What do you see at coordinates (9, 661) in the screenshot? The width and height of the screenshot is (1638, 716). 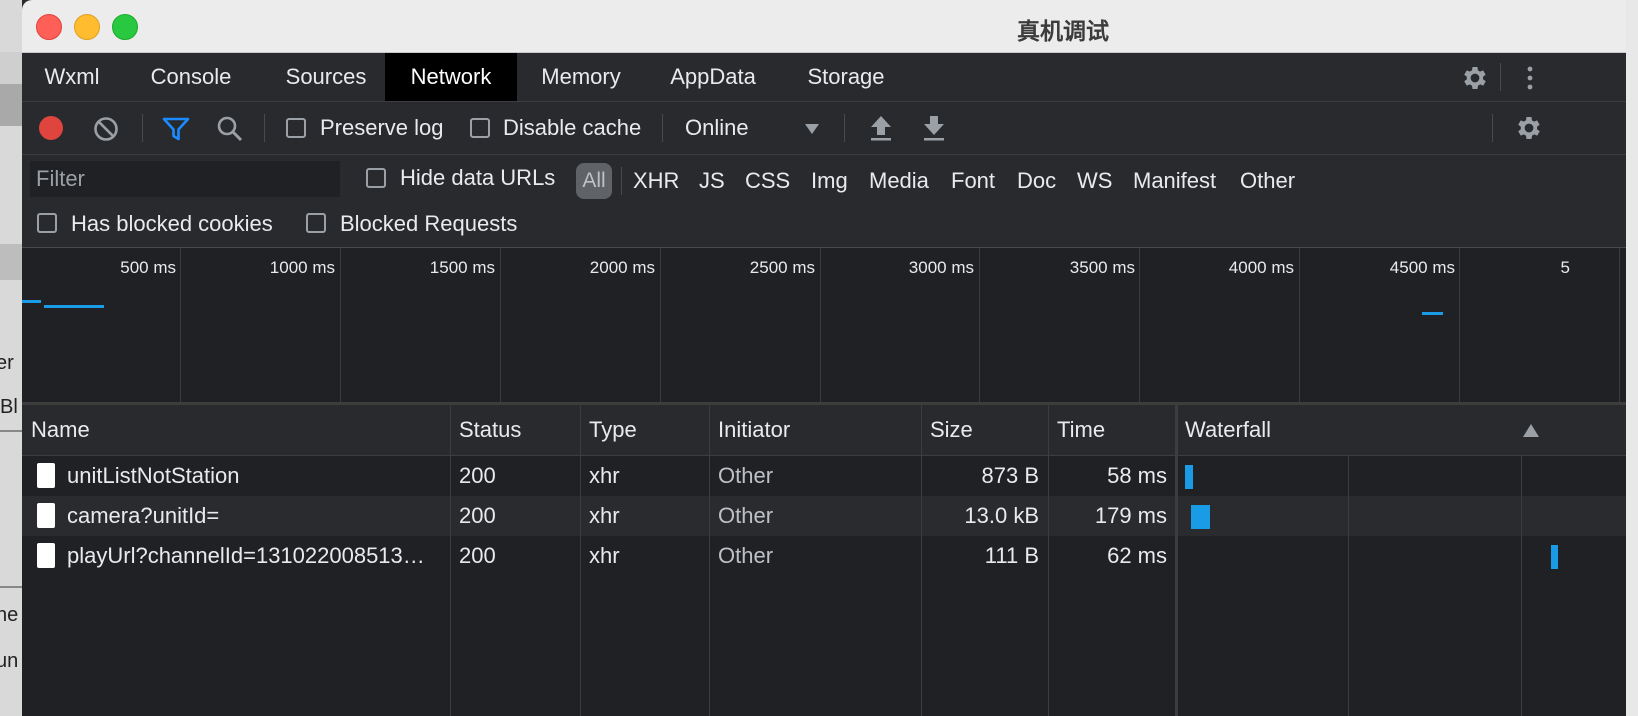 I see `background-text: un` at bounding box center [9, 661].